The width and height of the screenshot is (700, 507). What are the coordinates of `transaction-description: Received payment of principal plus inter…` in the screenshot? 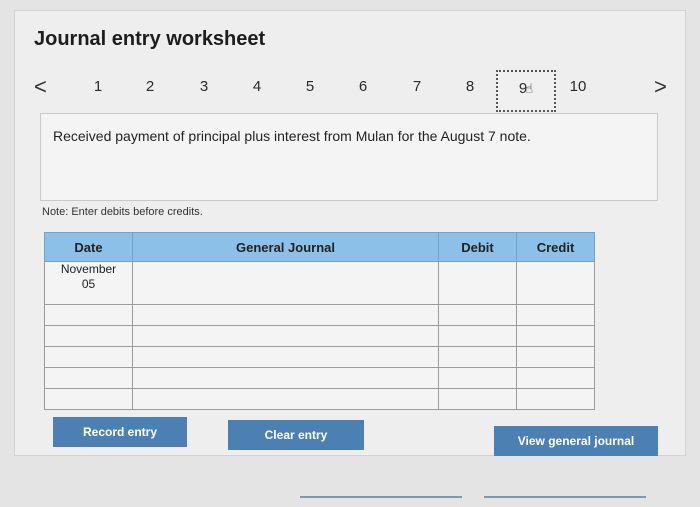 It's located at (292, 136).